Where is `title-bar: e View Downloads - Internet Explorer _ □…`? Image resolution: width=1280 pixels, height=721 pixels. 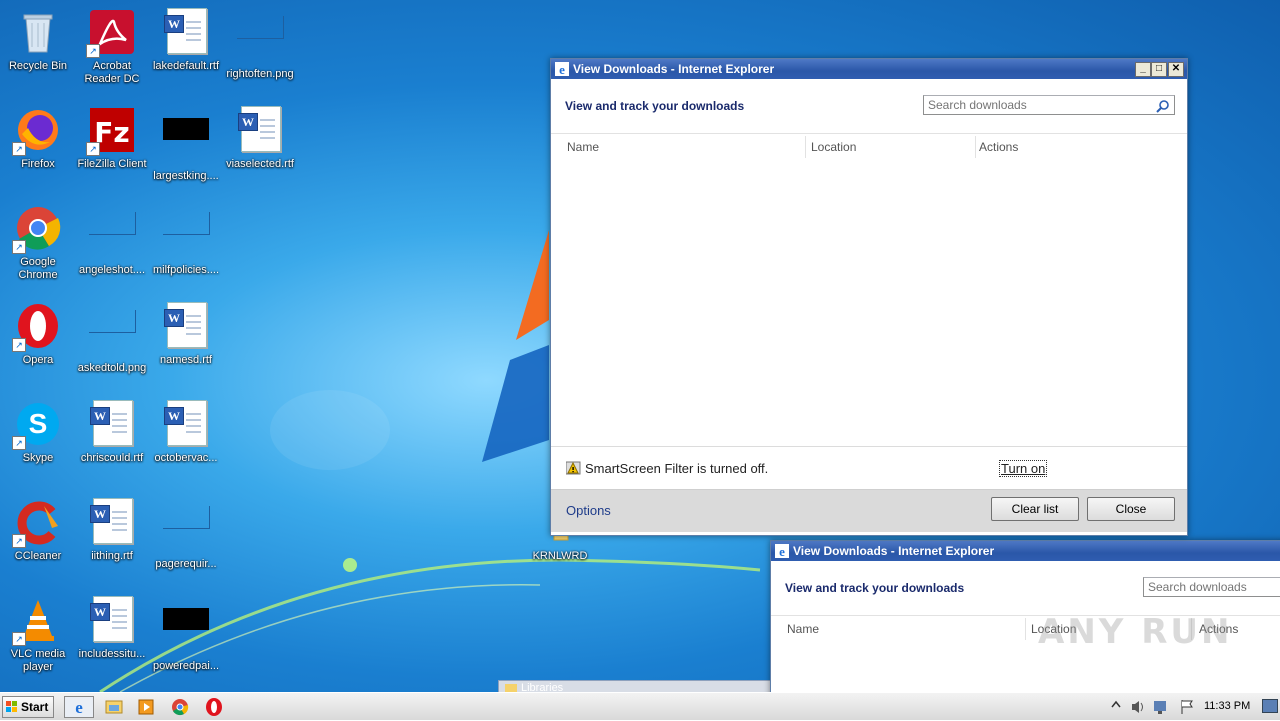
title-bar: e View Downloads - Internet Explorer _ □… is located at coordinates (869, 69).